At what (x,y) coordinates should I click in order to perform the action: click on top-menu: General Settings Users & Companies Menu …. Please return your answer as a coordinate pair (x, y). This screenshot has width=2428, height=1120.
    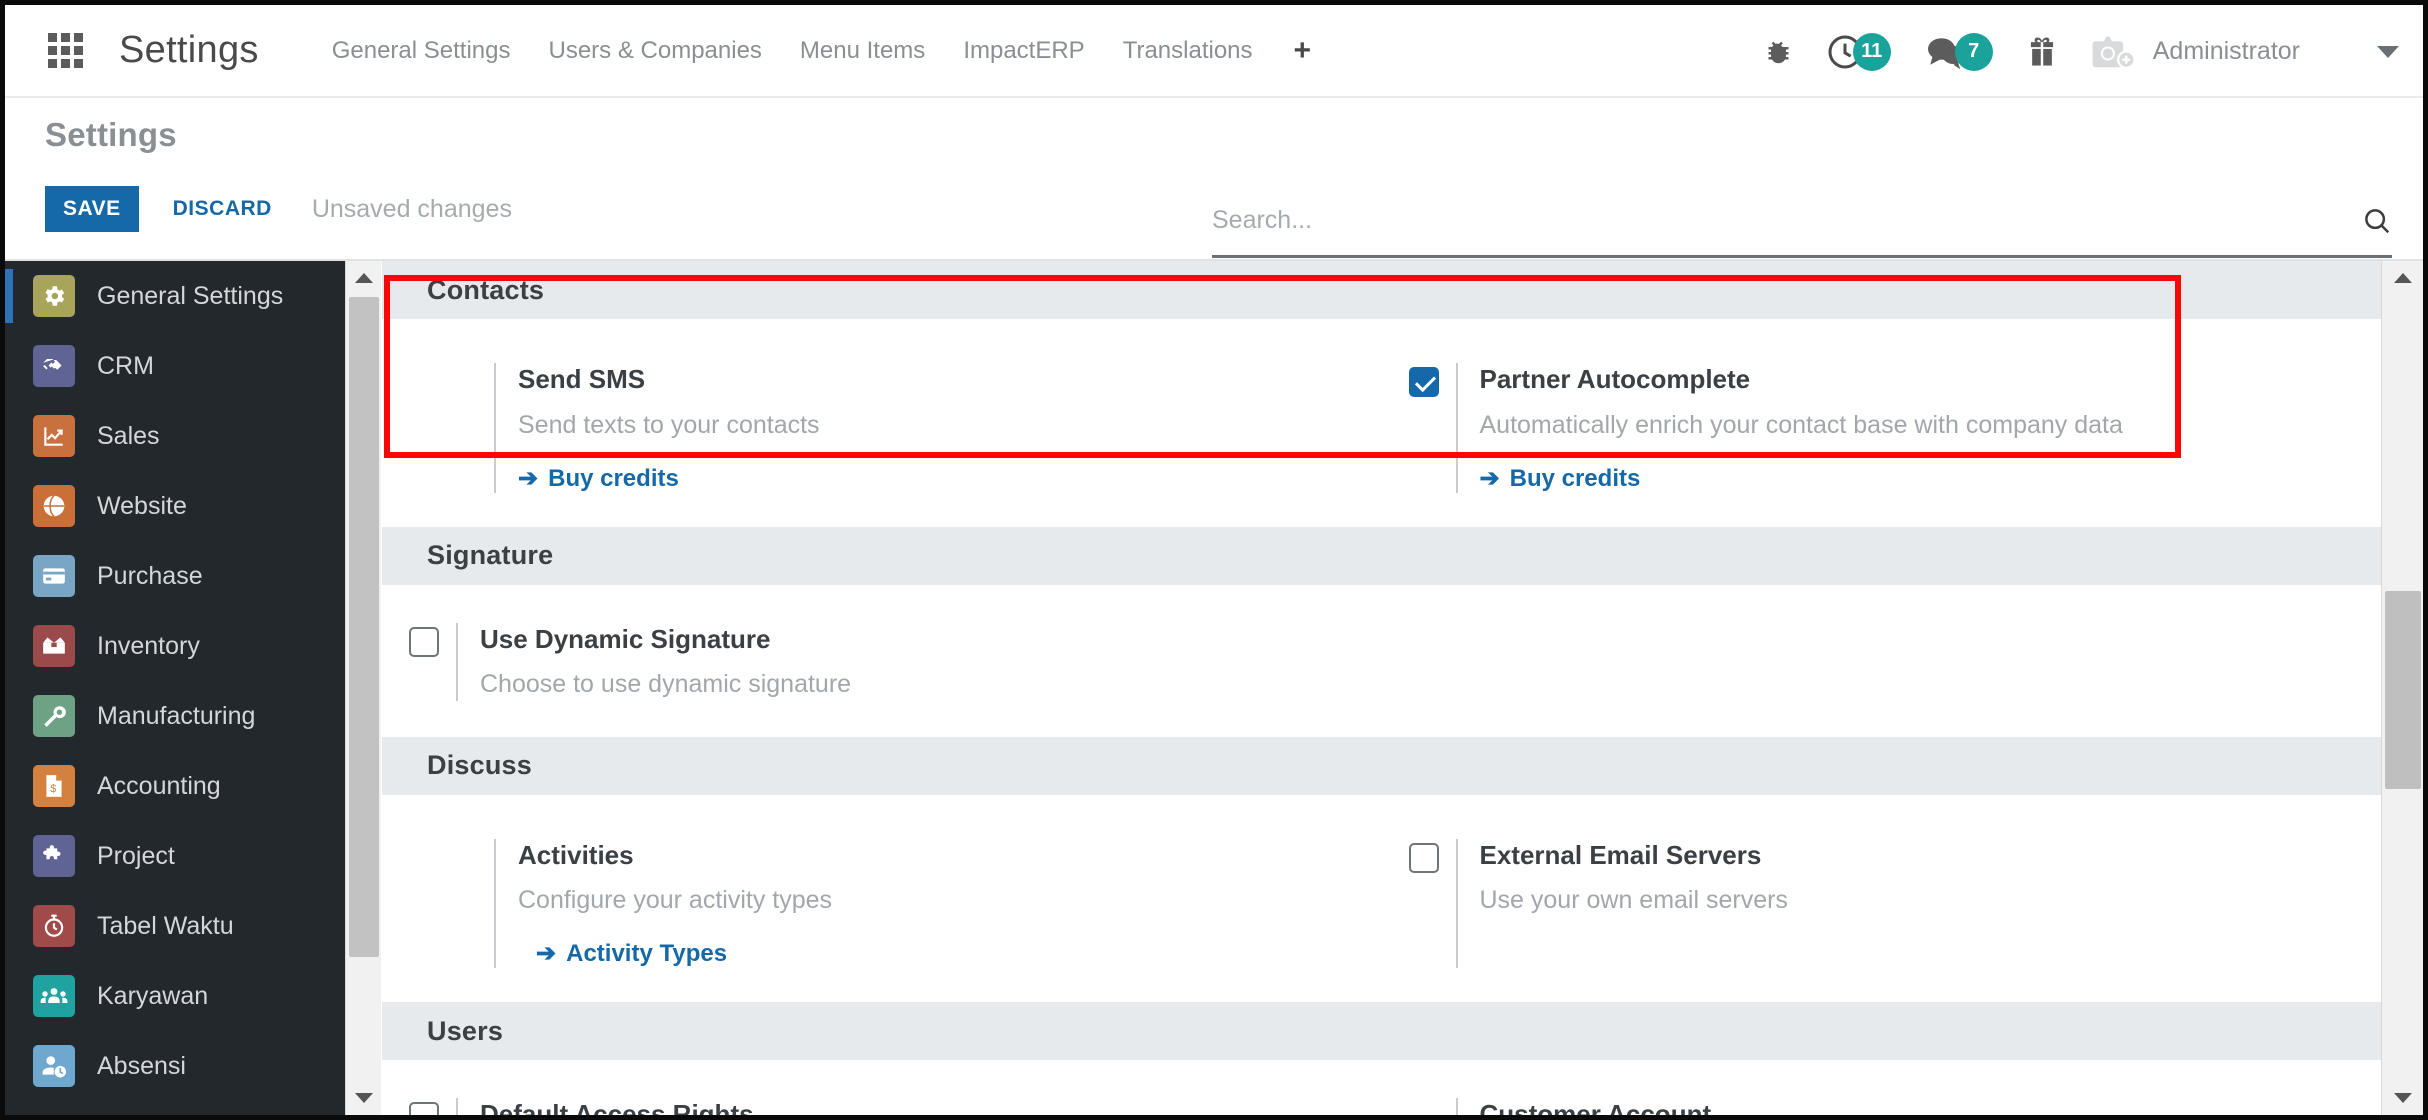
    Looking at the image, I should click on (823, 51).